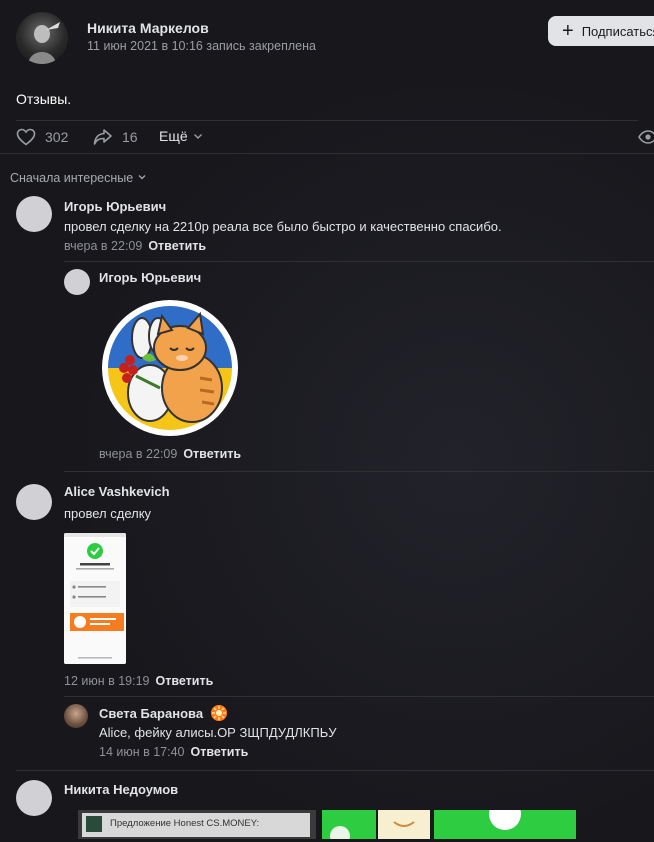  I want to click on comment-time: 14 июн в 17:40, so click(142, 752).